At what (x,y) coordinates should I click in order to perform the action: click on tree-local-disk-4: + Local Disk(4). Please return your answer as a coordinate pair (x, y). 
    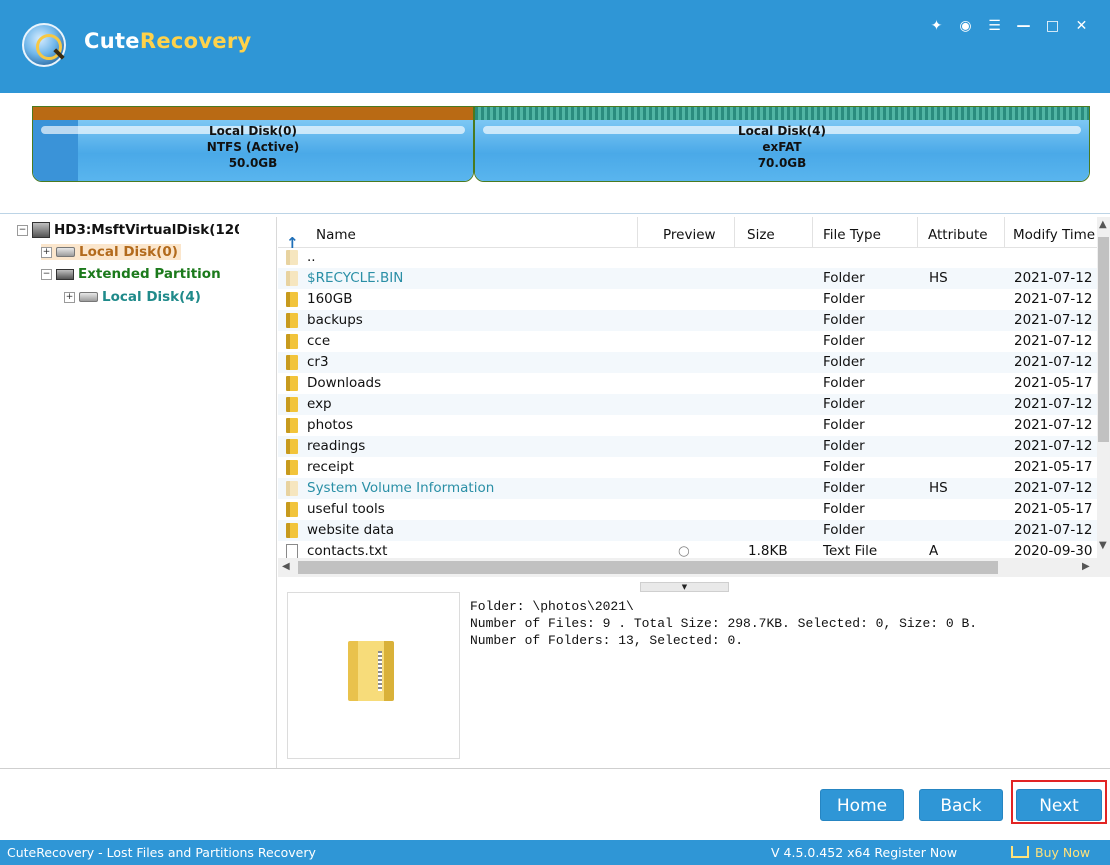
    Looking at the image, I should click on (132, 297).